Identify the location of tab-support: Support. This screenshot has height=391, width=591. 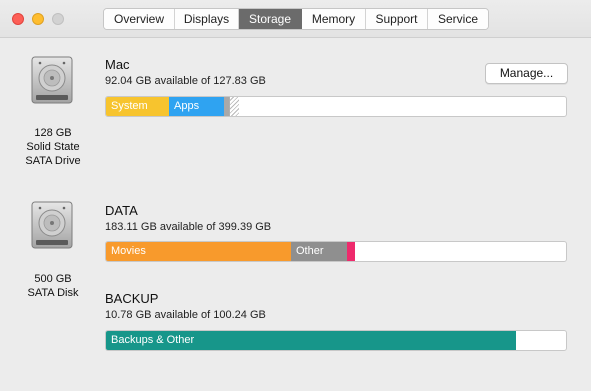
(397, 19).